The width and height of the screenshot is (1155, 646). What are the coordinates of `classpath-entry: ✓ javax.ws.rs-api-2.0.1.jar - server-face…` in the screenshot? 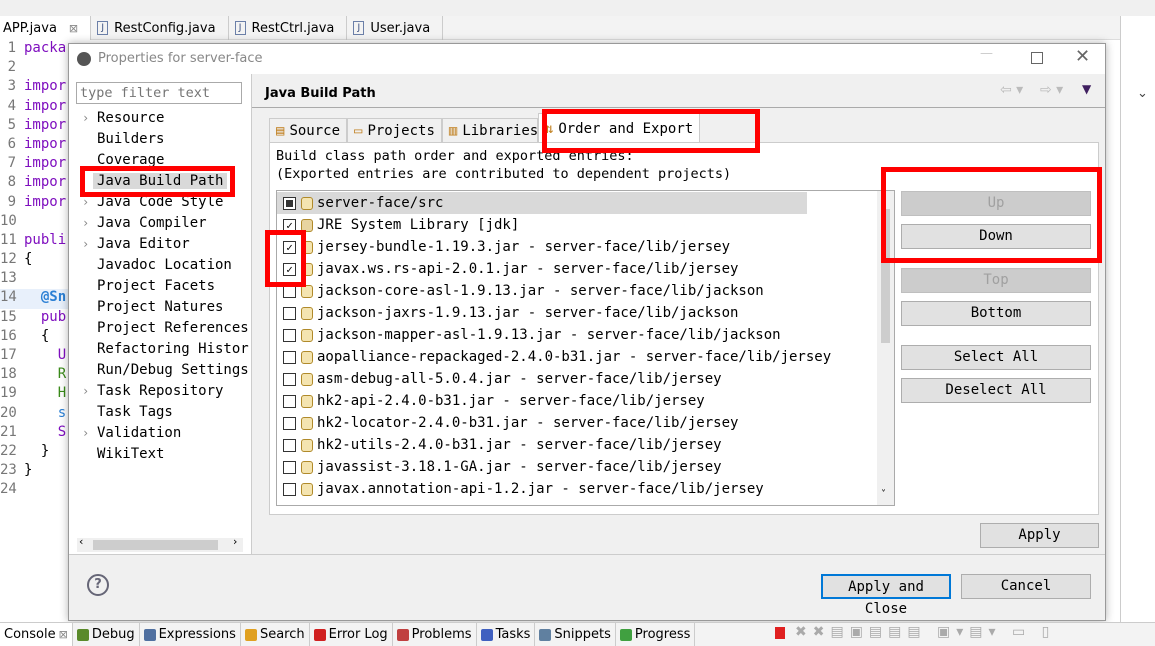 It's located at (577, 269).